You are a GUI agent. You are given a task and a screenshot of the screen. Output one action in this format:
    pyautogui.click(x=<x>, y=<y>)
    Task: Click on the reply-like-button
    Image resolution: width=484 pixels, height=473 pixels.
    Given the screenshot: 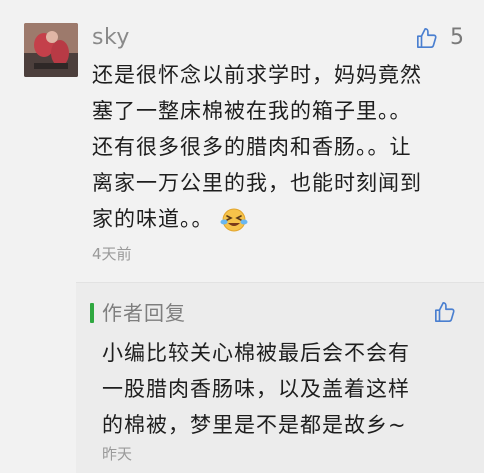 What is the action you would take?
    pyautogui.click(x=445, y=314)
    